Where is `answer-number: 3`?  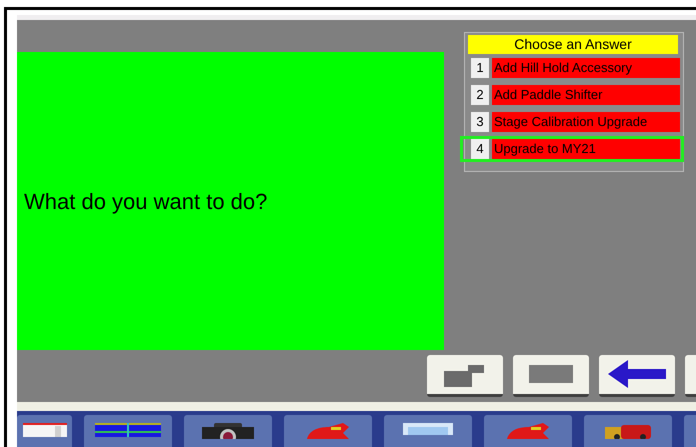 answer-number: 3 is located at coordinates (480, 122).